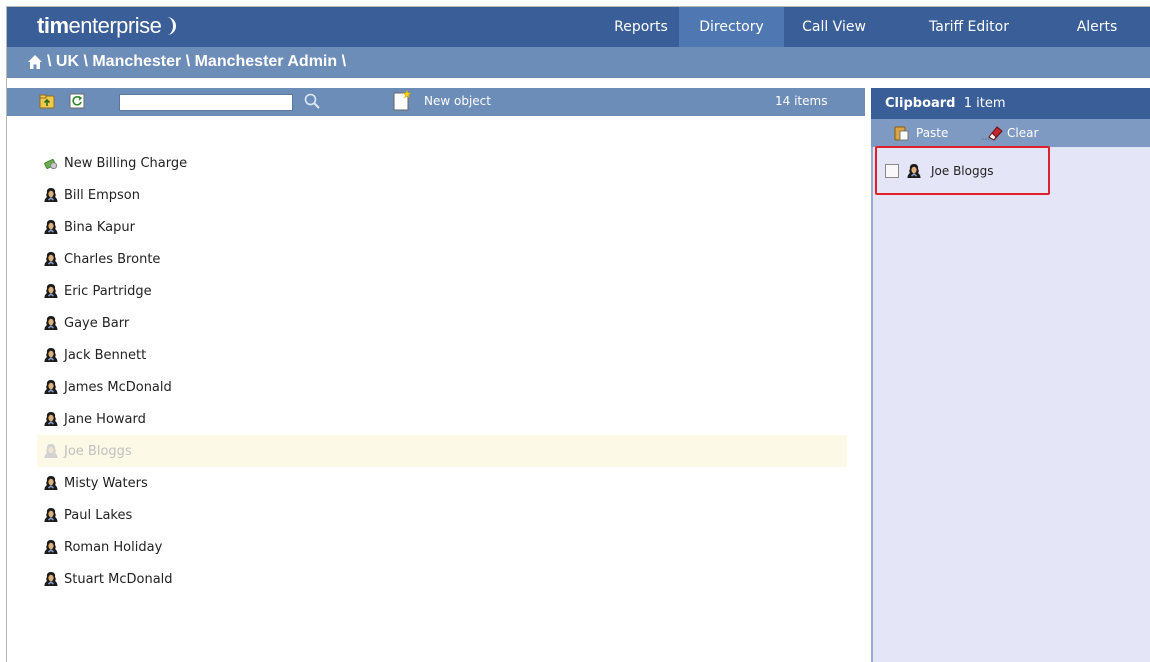  What do you see at coordinates (578, 62) in the screenshot?
I see `breadcrumb: \ UK \ Manchester \ Manchester Admin \` at bounding box center [578, 62].